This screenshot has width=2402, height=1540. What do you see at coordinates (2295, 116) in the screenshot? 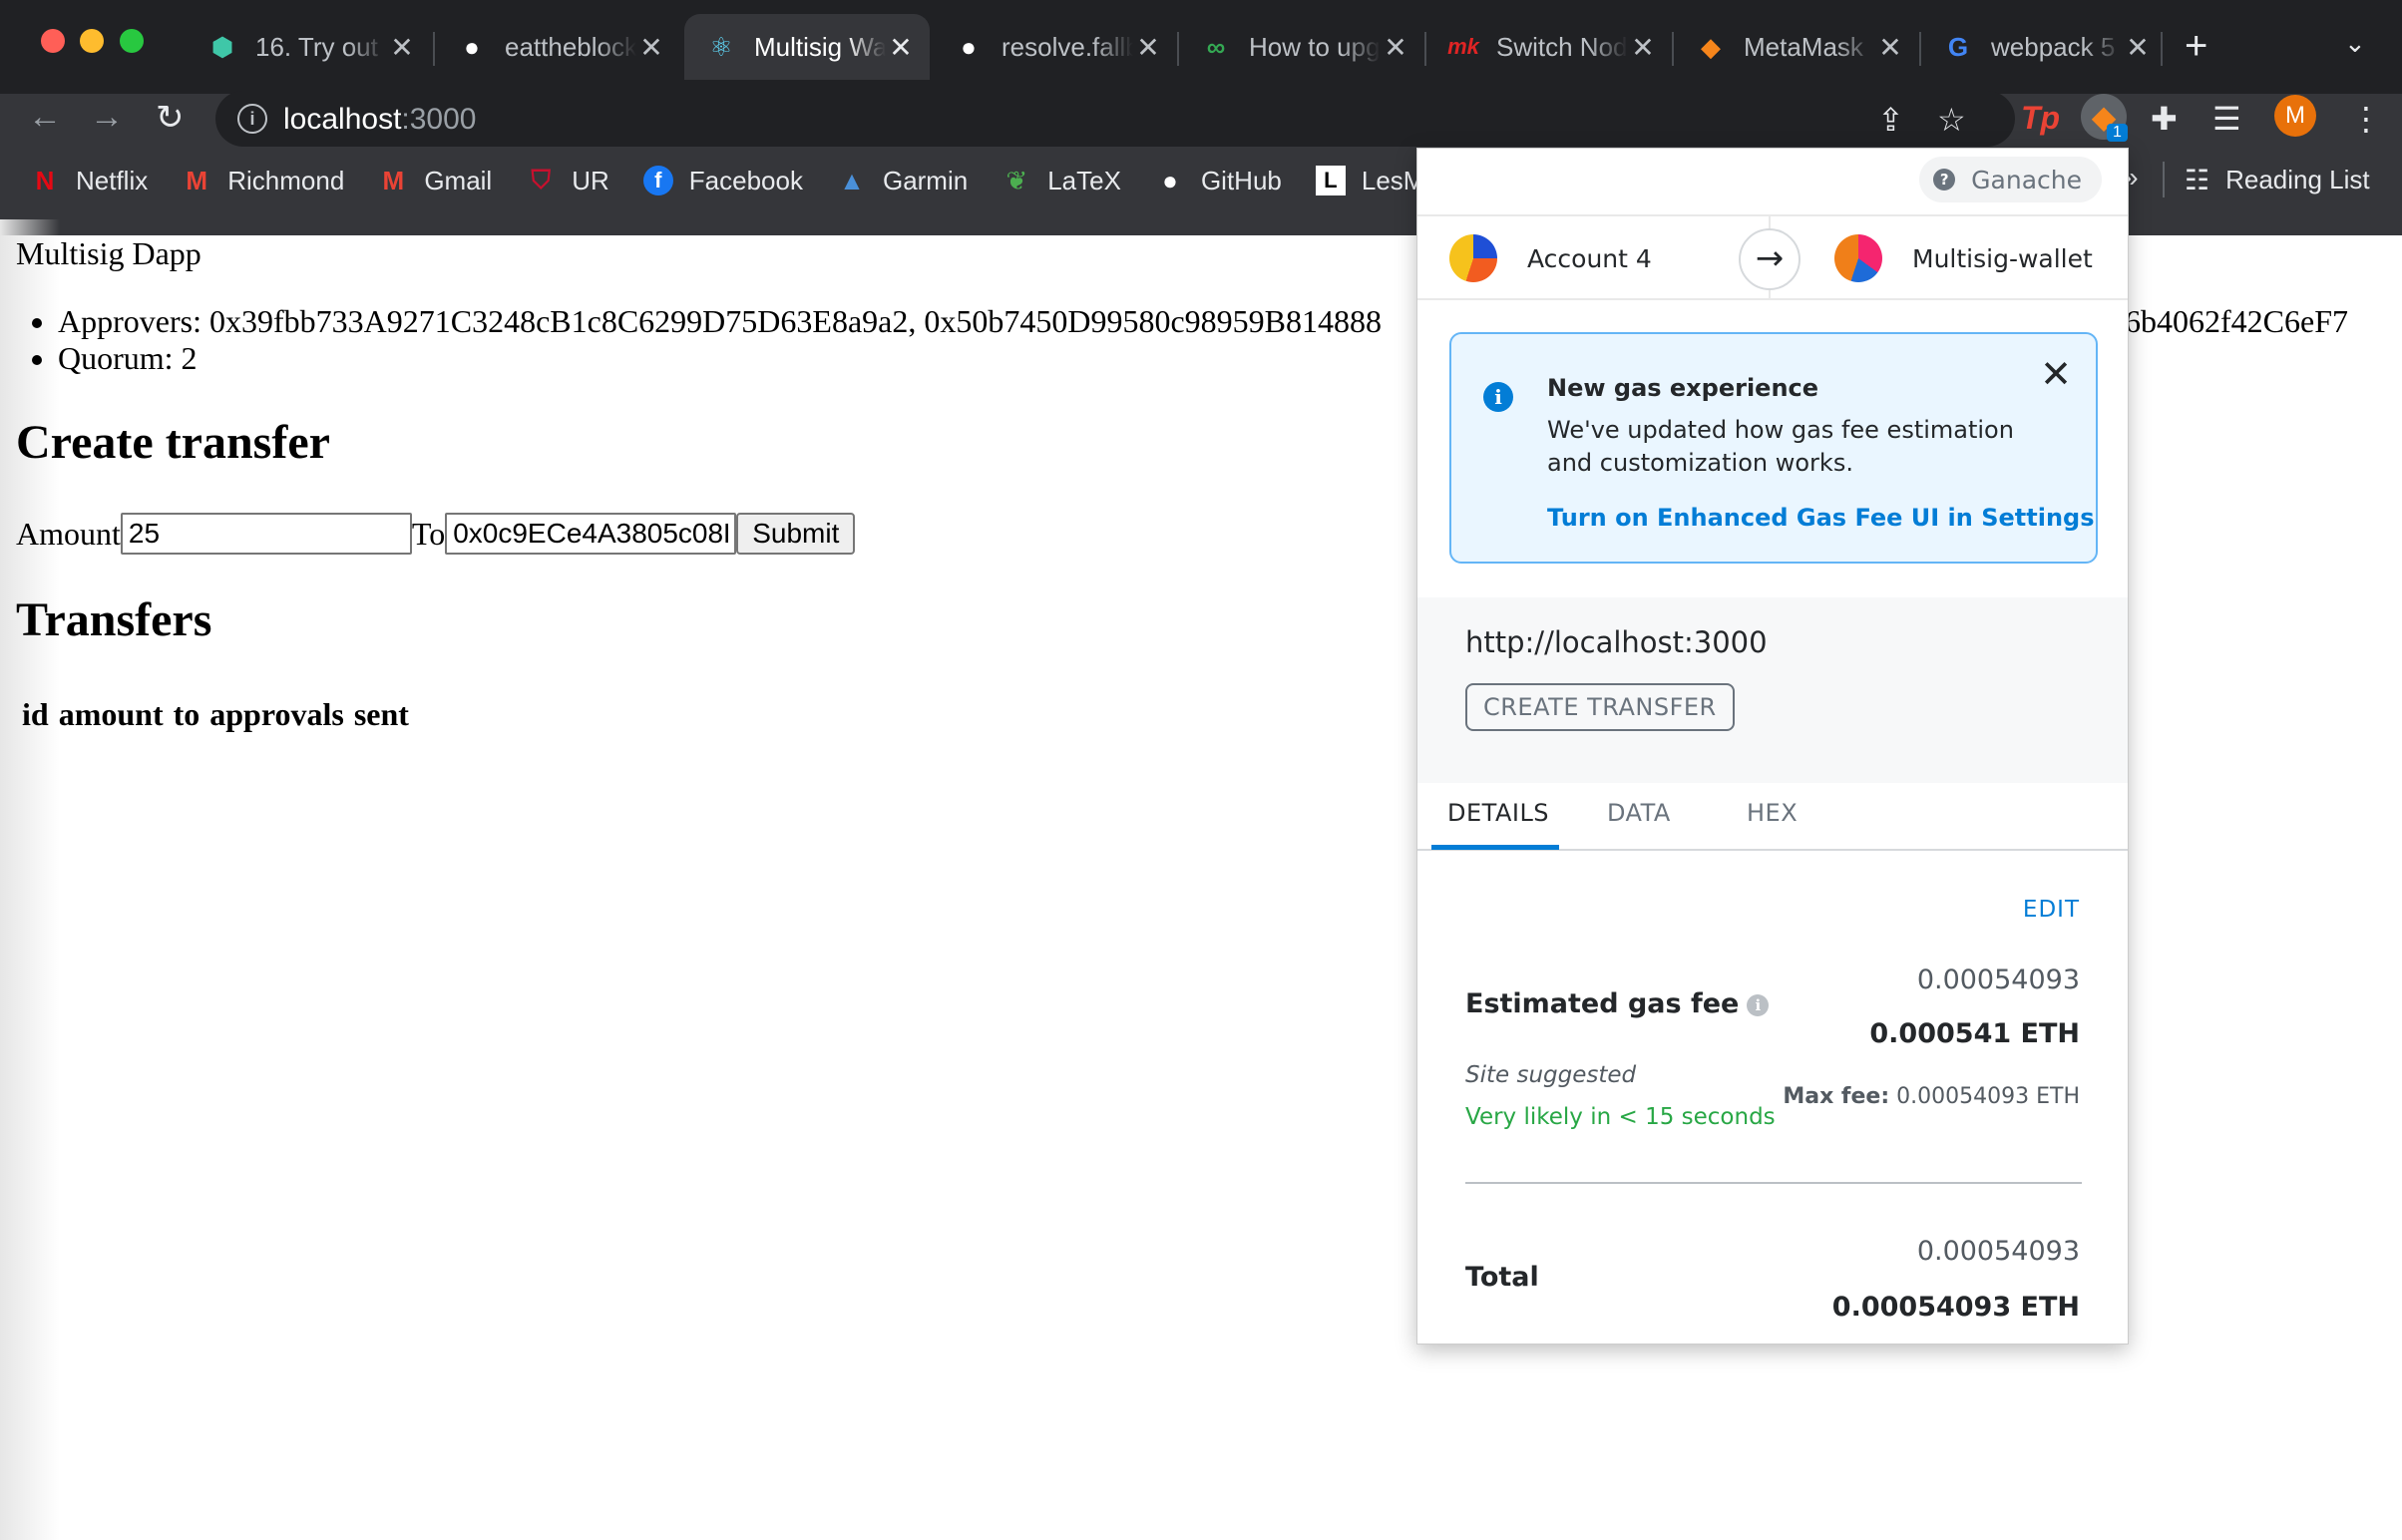
I see `profile-avatar: M` at bounding box center [2295, 116].